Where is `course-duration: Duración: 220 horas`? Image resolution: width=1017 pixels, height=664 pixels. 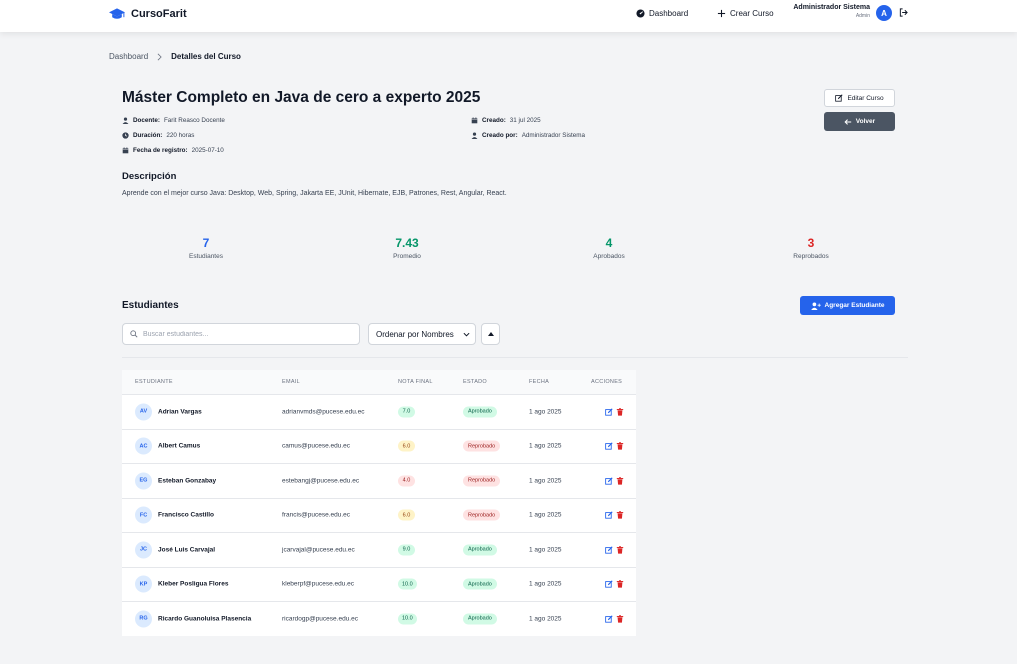 course-duration: Duración: 220 horas is located at coordinates (158, 135).